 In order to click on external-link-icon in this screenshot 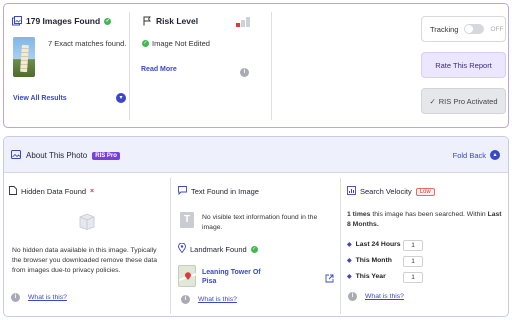, I will do `click(329, 278)`.